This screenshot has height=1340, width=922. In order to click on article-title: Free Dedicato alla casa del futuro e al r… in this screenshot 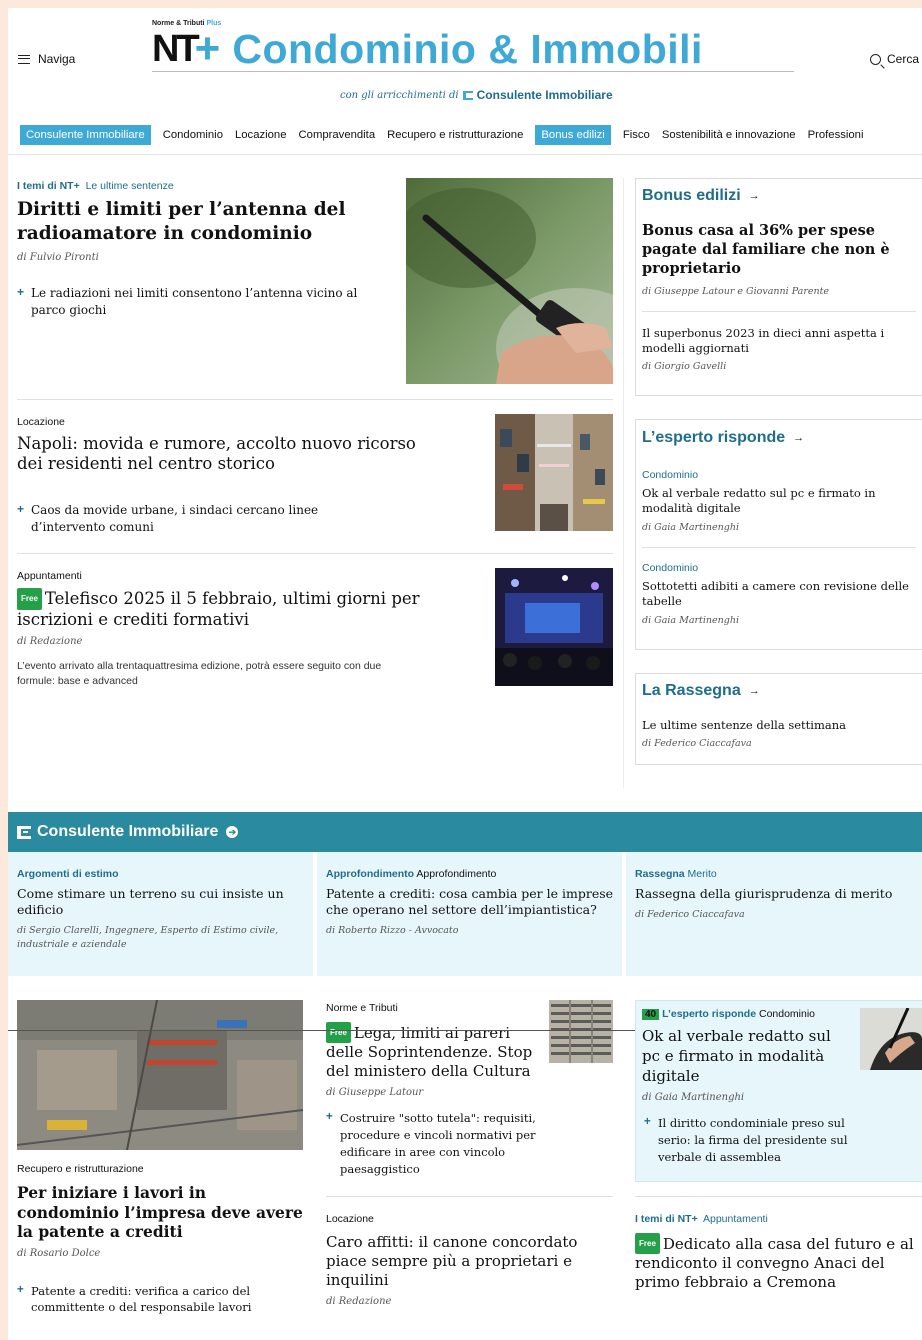, I will do `click(778, 1262)`.